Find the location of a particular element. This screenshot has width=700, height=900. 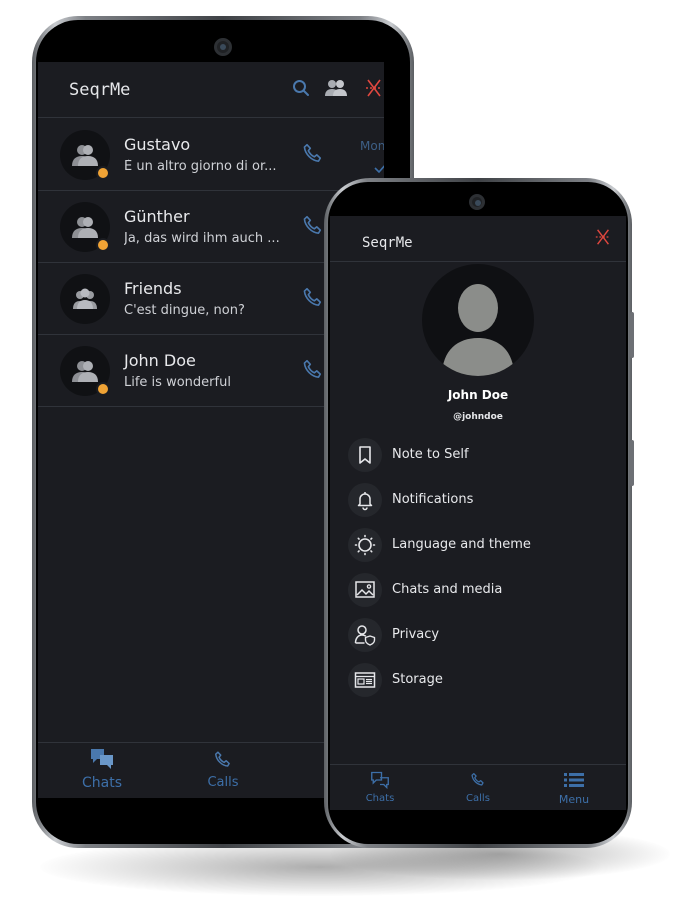

power-button is located at coordinates (632, 463).